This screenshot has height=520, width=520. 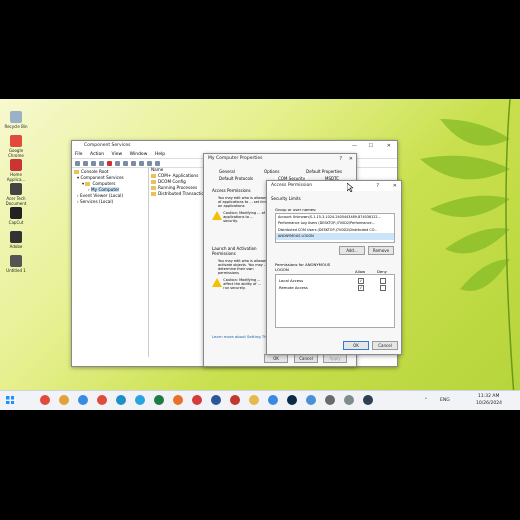 What do you see at coordinates (101, 163) in the screenshot?
I see `show-tree-icon` at bounding box center [101, 163].